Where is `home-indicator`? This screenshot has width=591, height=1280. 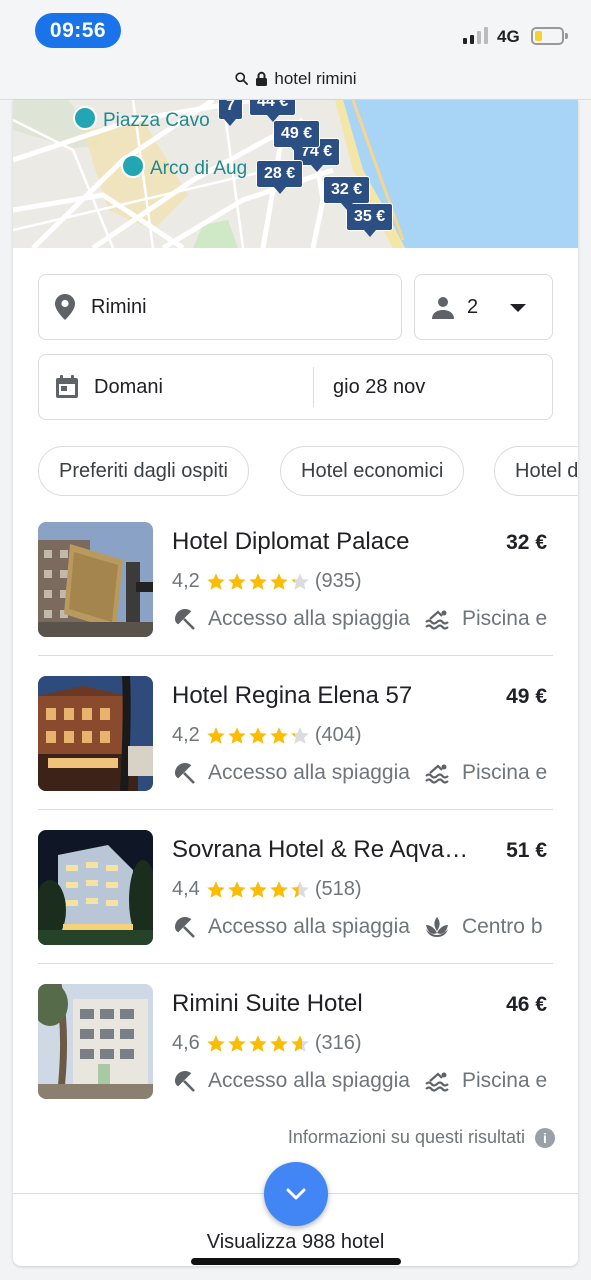
home-indicator is located at coordinates (296, 1261).